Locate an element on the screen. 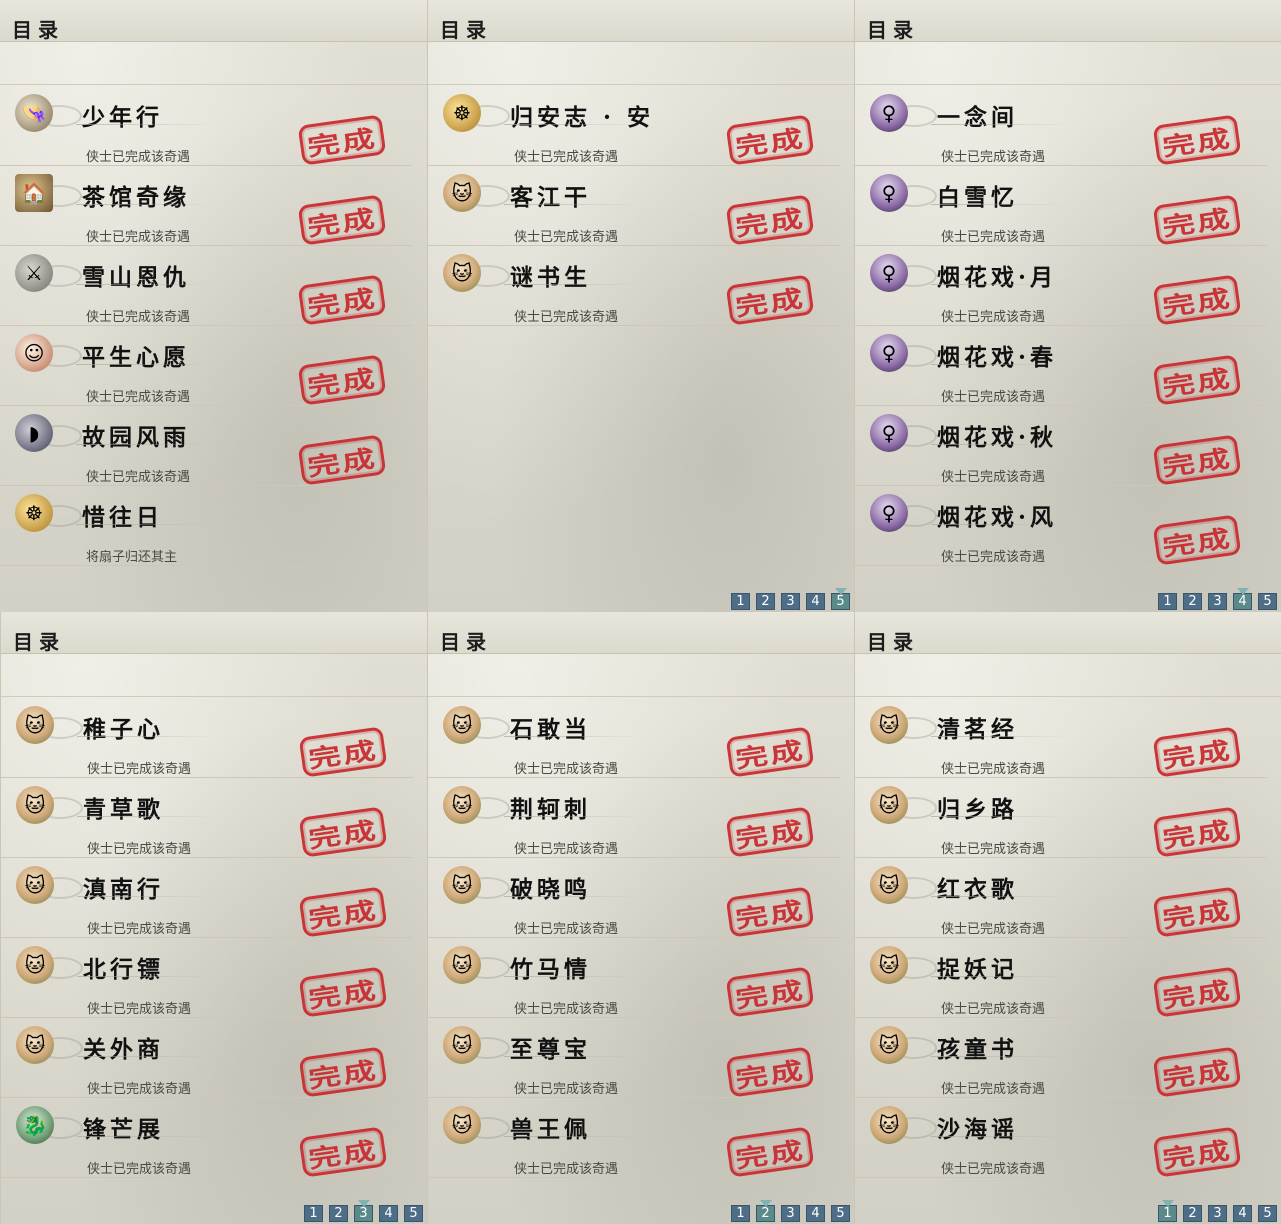 The width and height of the screenshot is (1281, 1224). encounter-entry: 🐱 滇南行 侠士已完成该奇遇 完成 is located at coordinates (207, 898).